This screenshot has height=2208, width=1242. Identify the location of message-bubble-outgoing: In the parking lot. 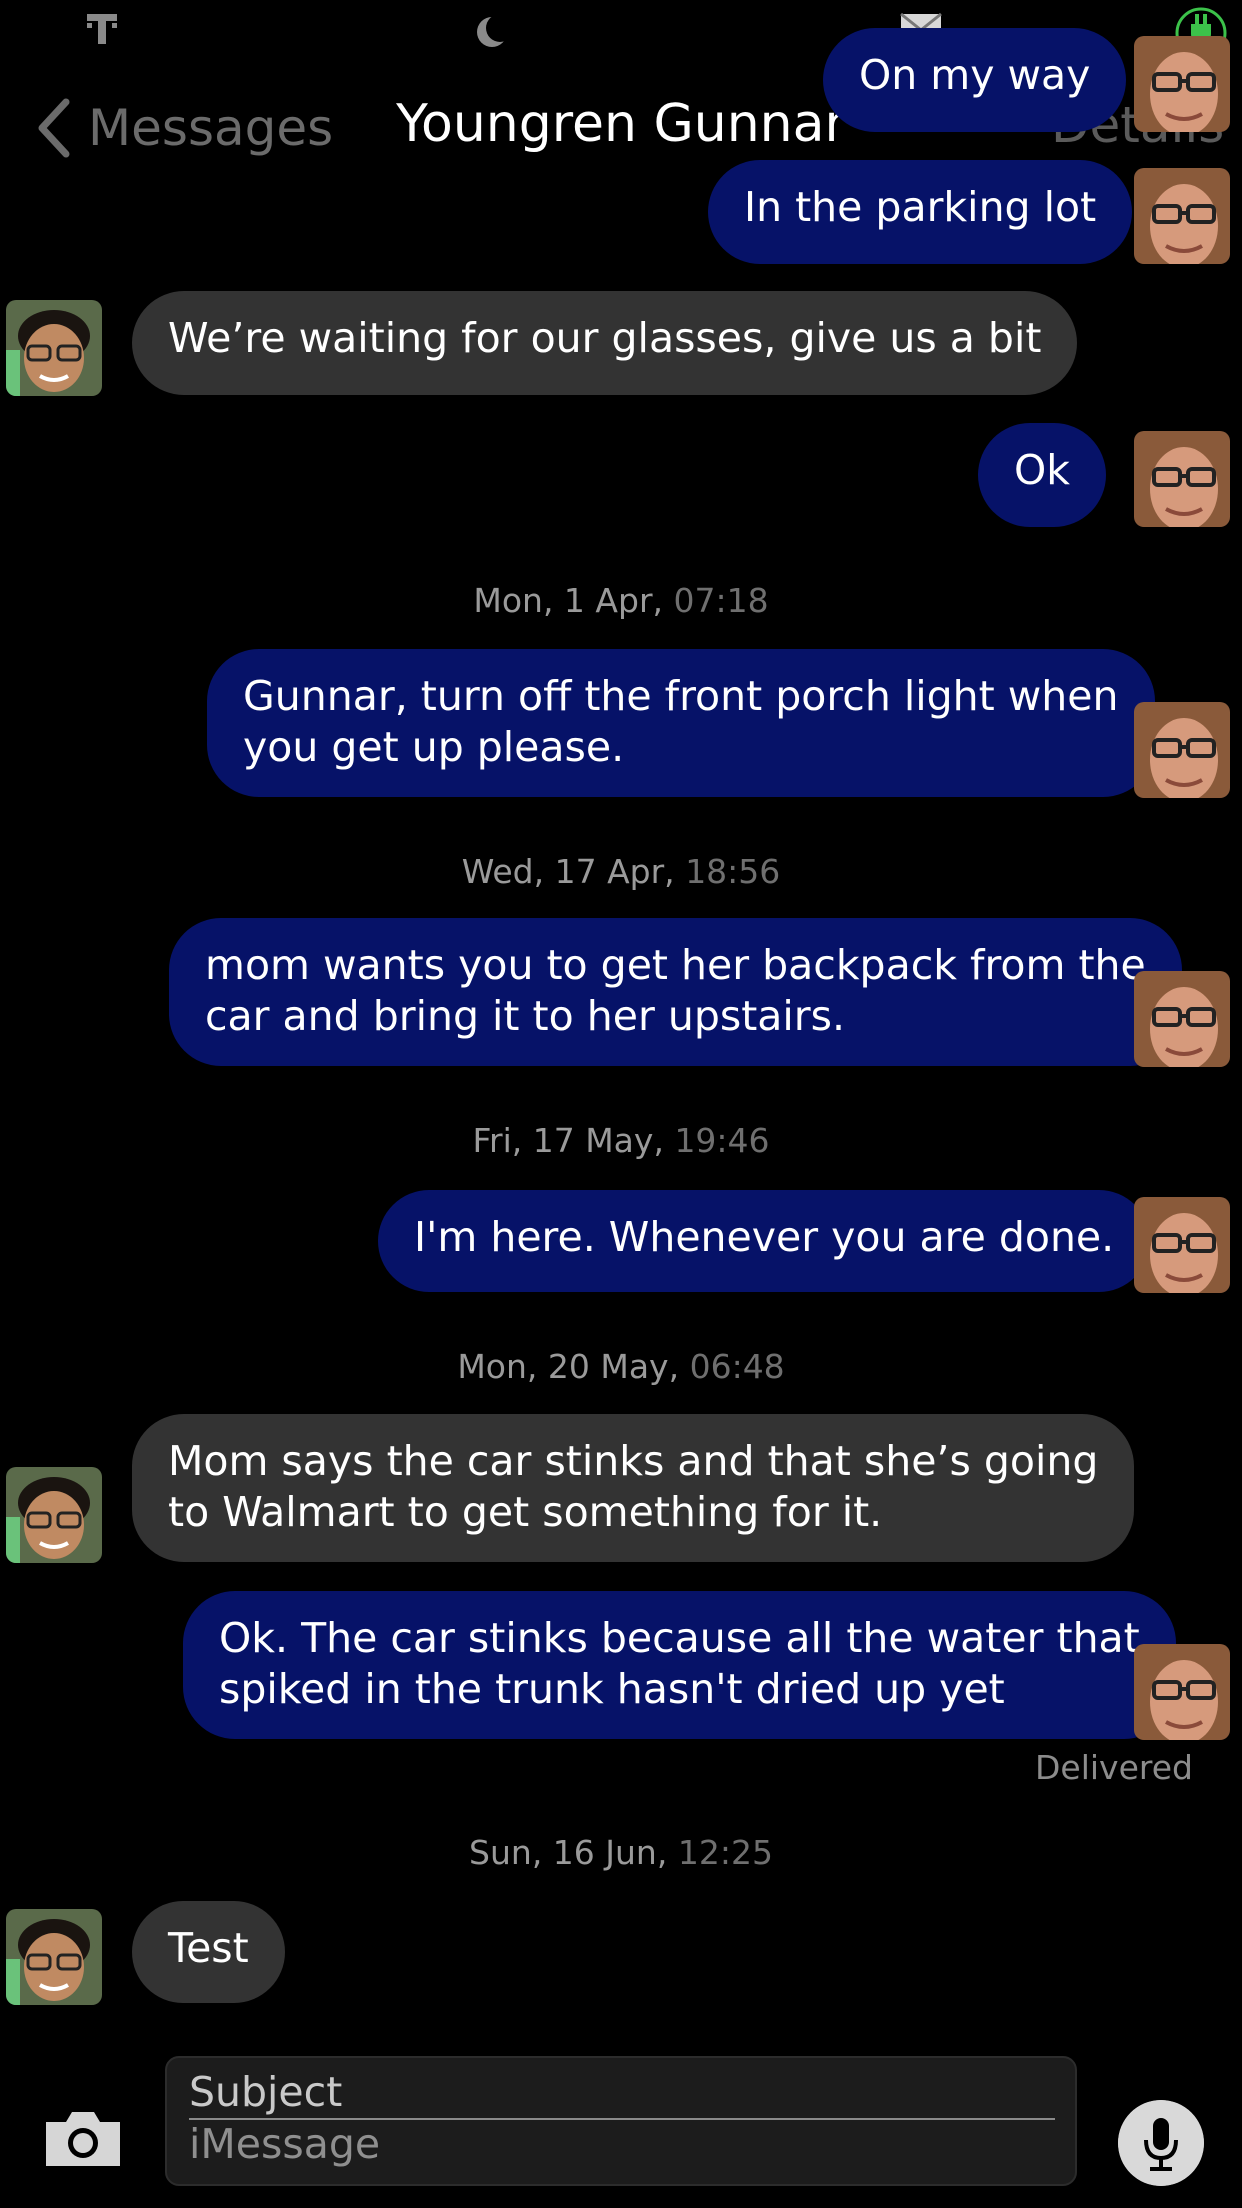
(920, 212).